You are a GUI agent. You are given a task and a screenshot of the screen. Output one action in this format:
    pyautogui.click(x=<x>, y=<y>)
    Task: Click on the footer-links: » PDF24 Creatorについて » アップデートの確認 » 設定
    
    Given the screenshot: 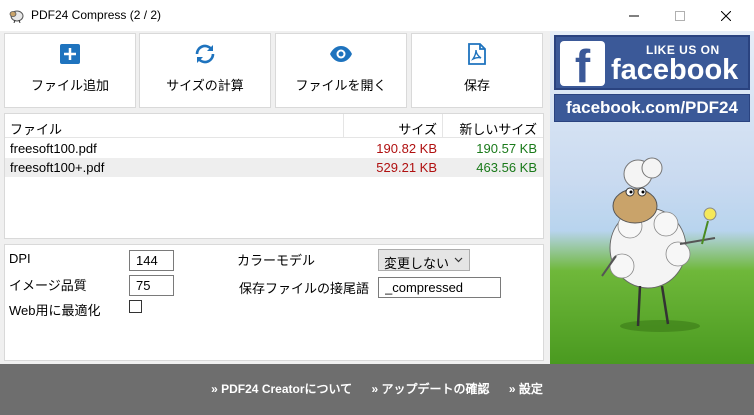 What is the action you would take?
    pyautogui.click(x=377, y=388)
    